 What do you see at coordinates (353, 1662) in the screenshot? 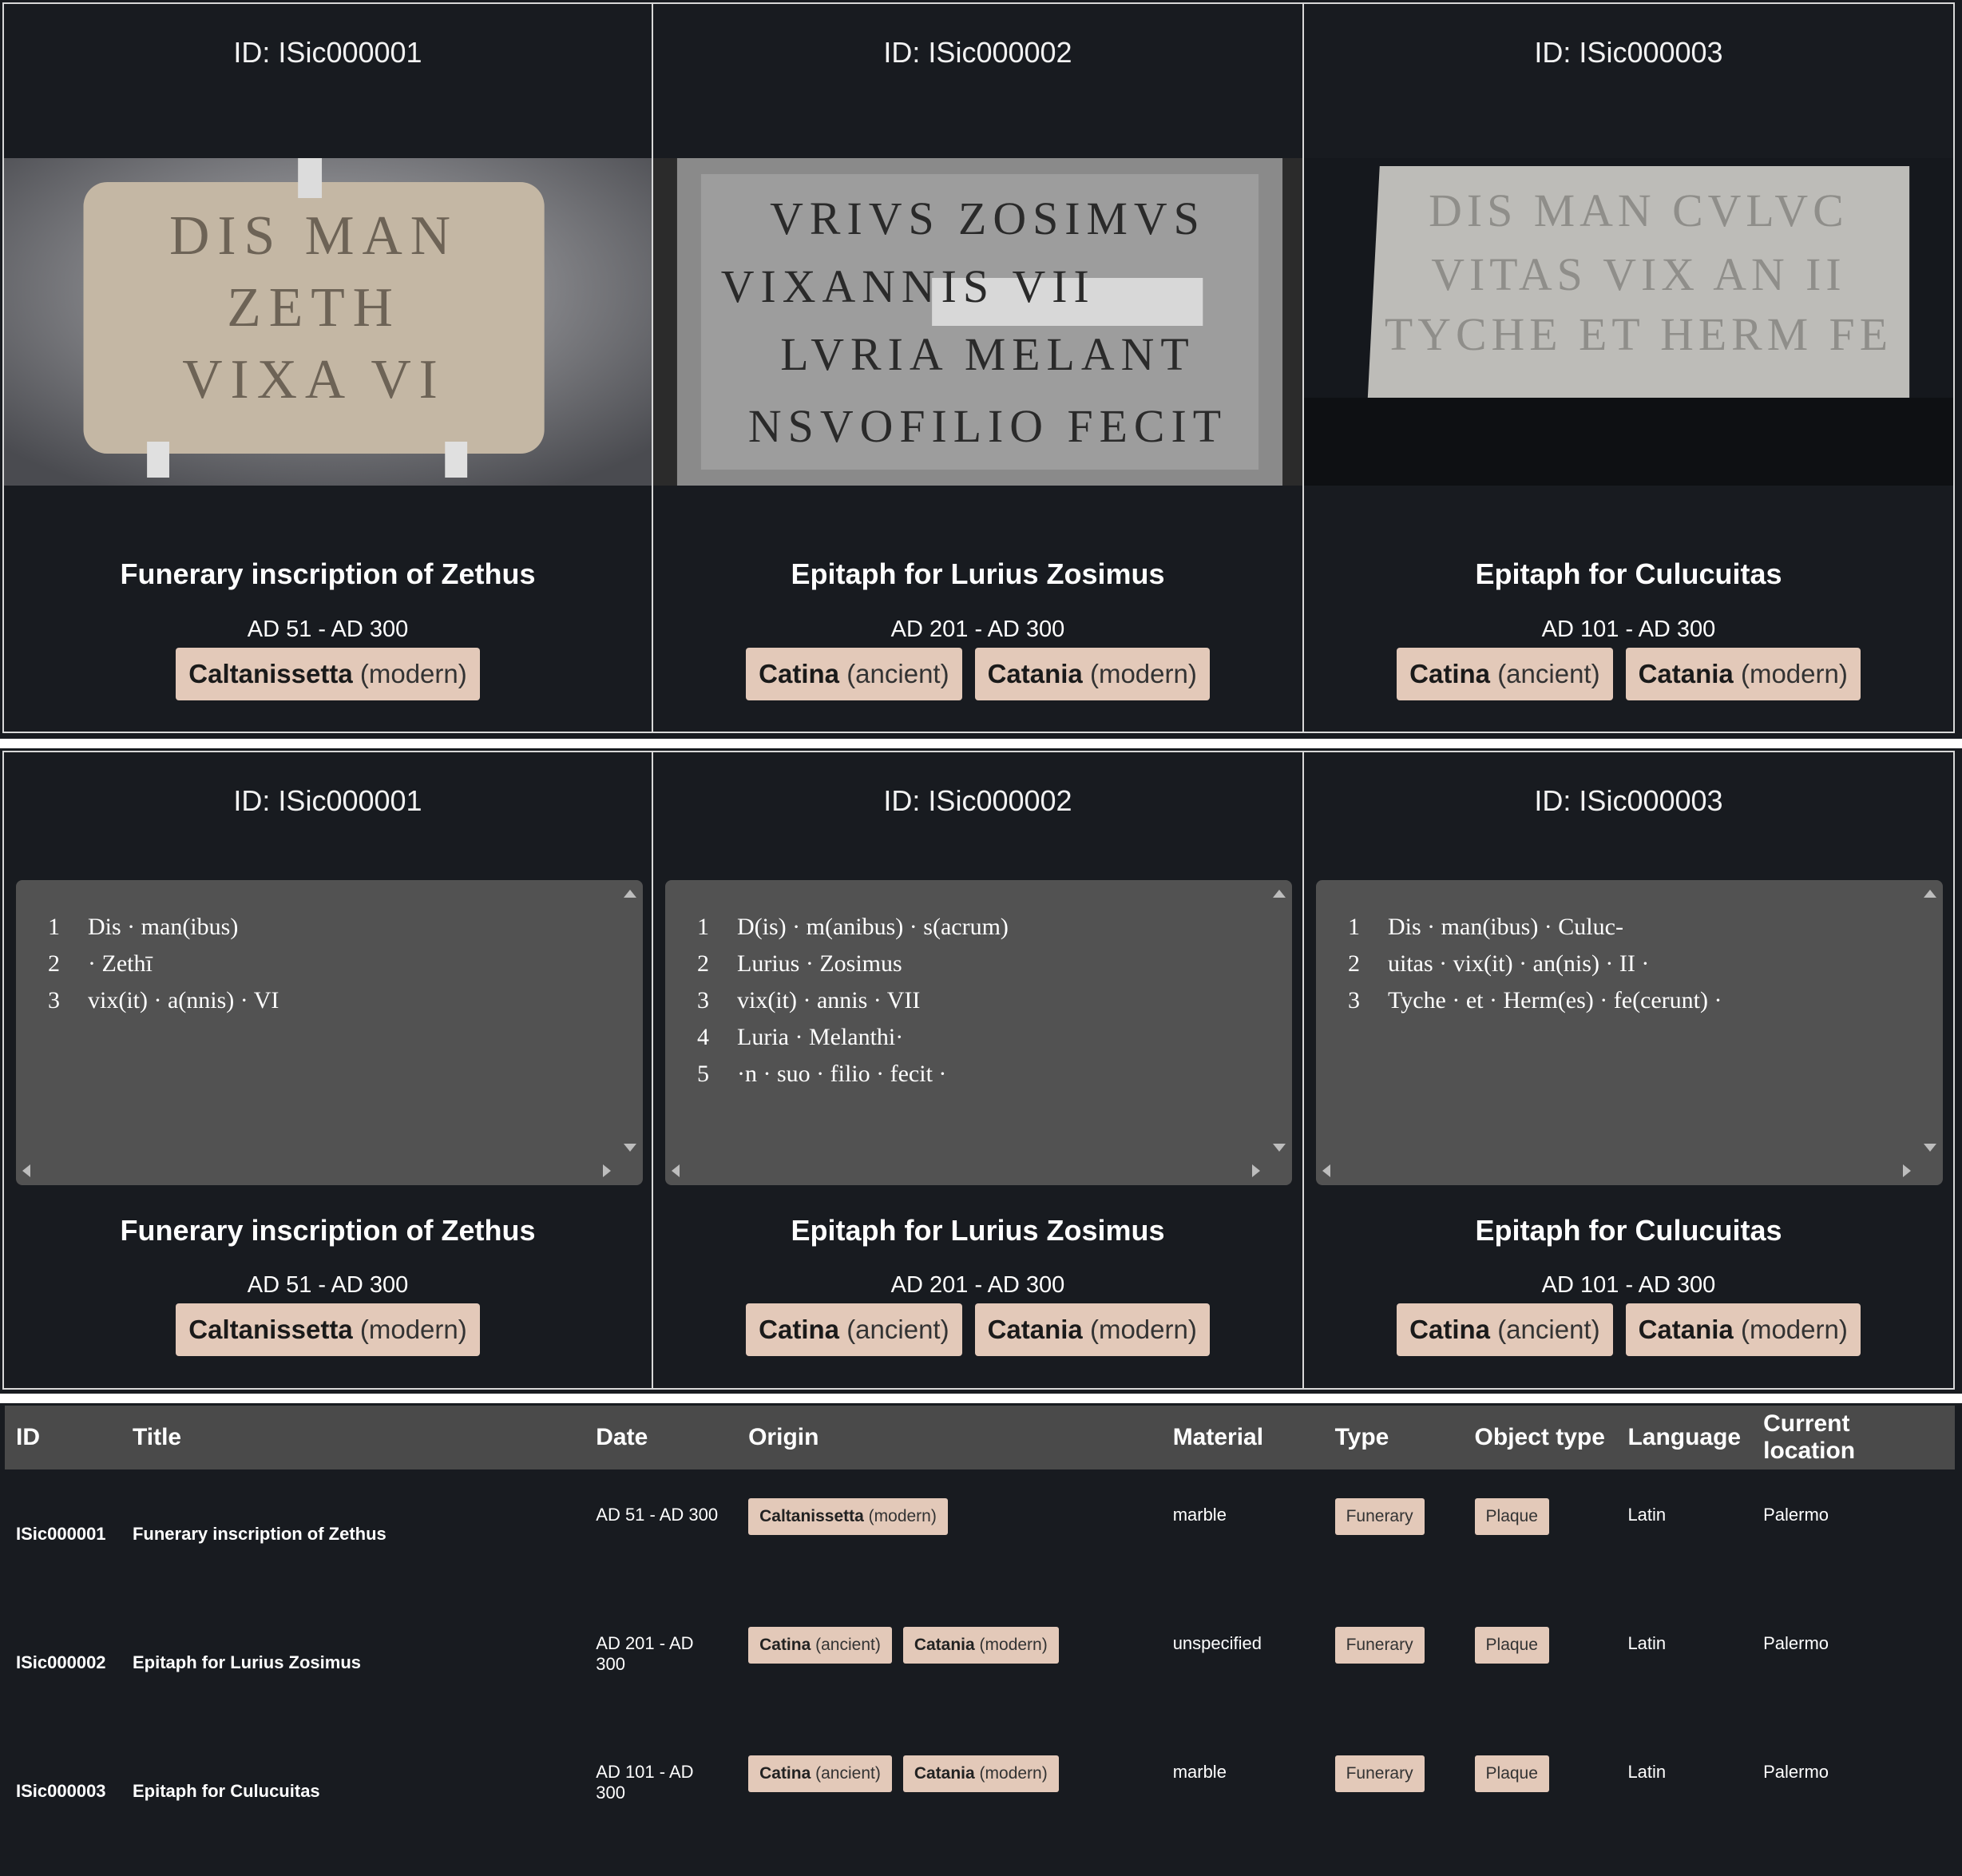
I see `cell-title: Epitaph for Lurius Zosimus` at bounding box center [353, 1662].